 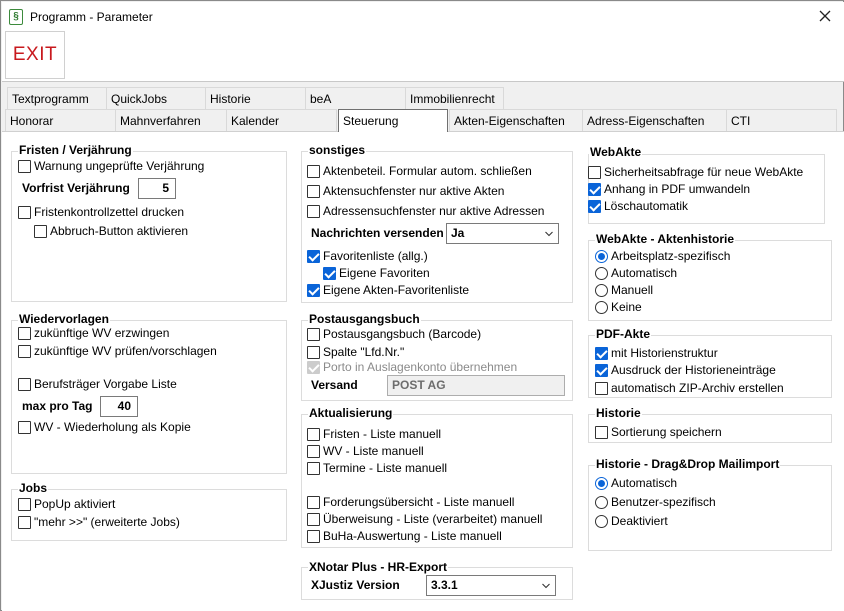 What do you see at coordinates (601, 273) in the screenshot?
I see `historie-automatisch-radio` at bounding box center [601, 273].